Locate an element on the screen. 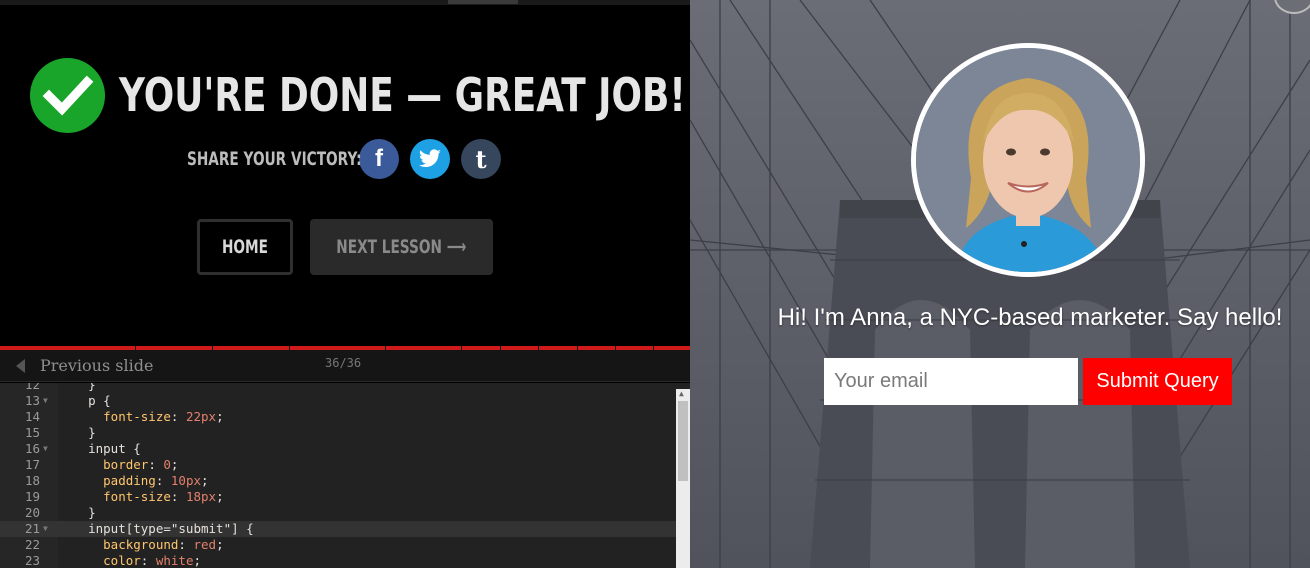 This screenshot has height=568, width=1310. tumblr-icon: t is located at coordinates (481, 159).